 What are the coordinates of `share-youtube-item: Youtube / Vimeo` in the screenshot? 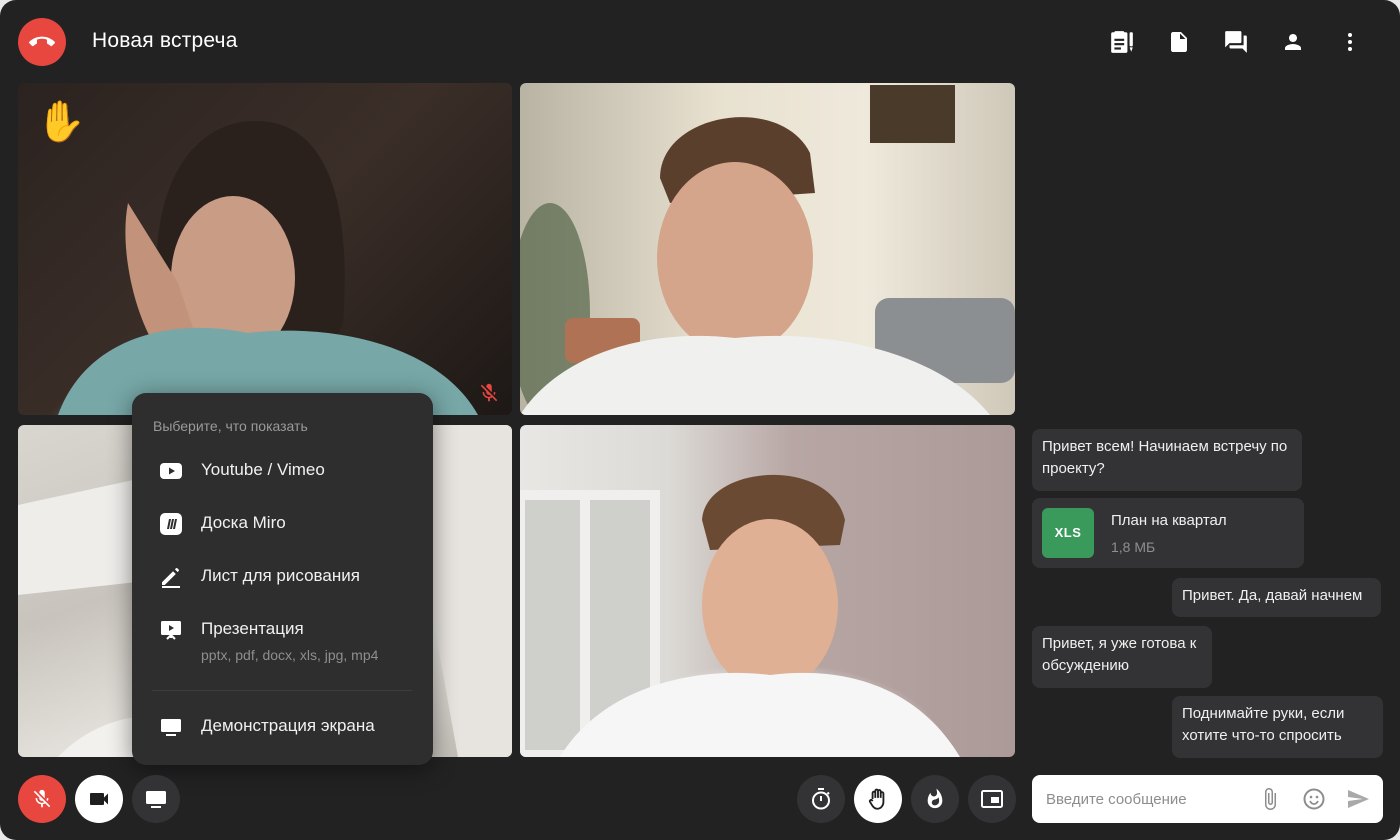 It's located at (282, 470).